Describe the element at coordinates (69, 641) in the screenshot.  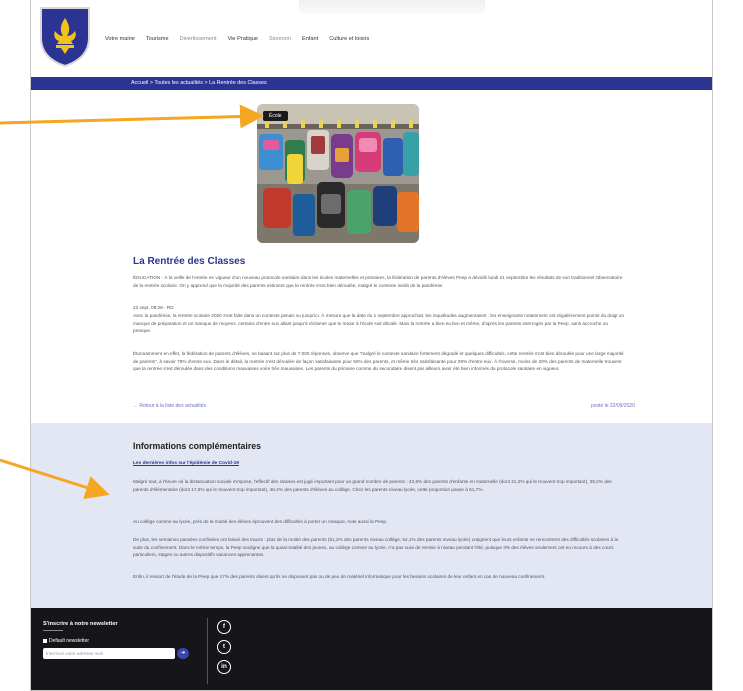
I see `newsletter-checkbox-label: Default newsletter` at that location.